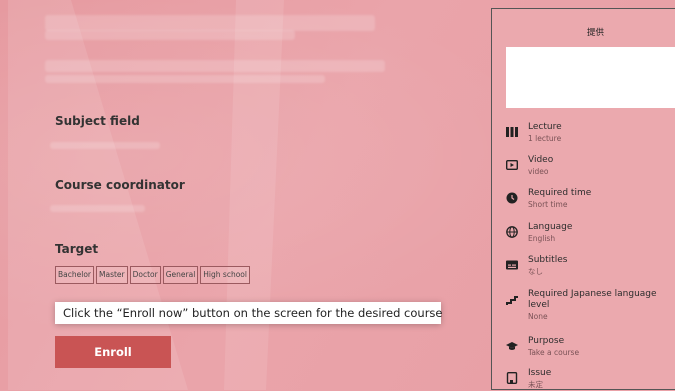 This screenshot has height=391, width=675. What do you see at coordinates (538, 171) in the screenshot?
I see `feature-value: video` at bounding box center [538, 171].